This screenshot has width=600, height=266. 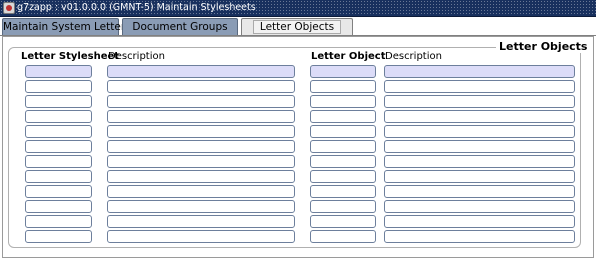 I want to click on tab-label: Document Groups, so click(x=180, y=27).